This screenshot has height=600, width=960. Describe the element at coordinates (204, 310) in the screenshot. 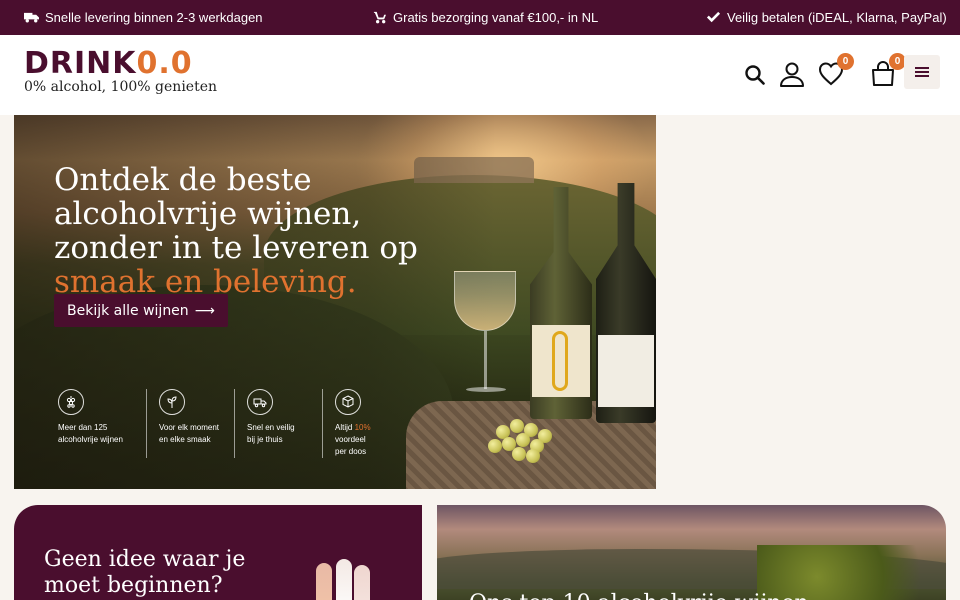

I see `arrow-right-icon: ⟶` at that location.